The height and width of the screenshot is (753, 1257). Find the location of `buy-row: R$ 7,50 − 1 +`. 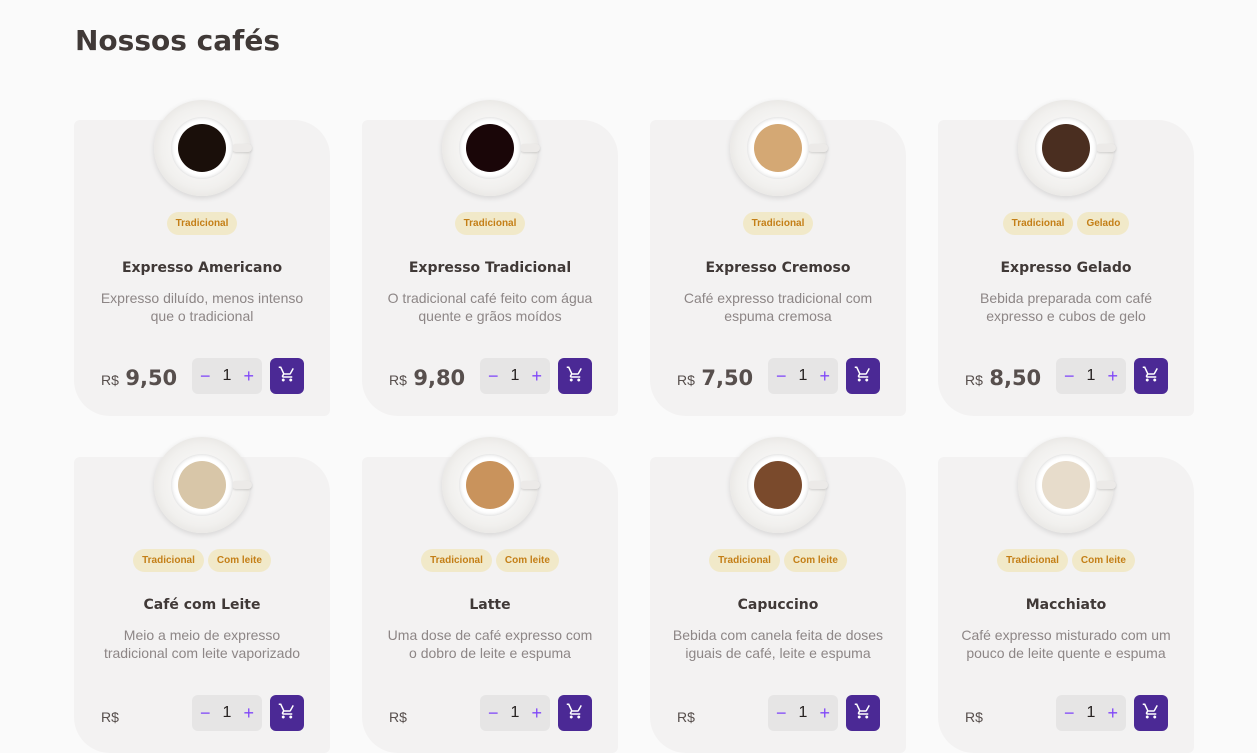

buy-row: R$ 7,50 − 1 + is located at coordinates (779, 376).